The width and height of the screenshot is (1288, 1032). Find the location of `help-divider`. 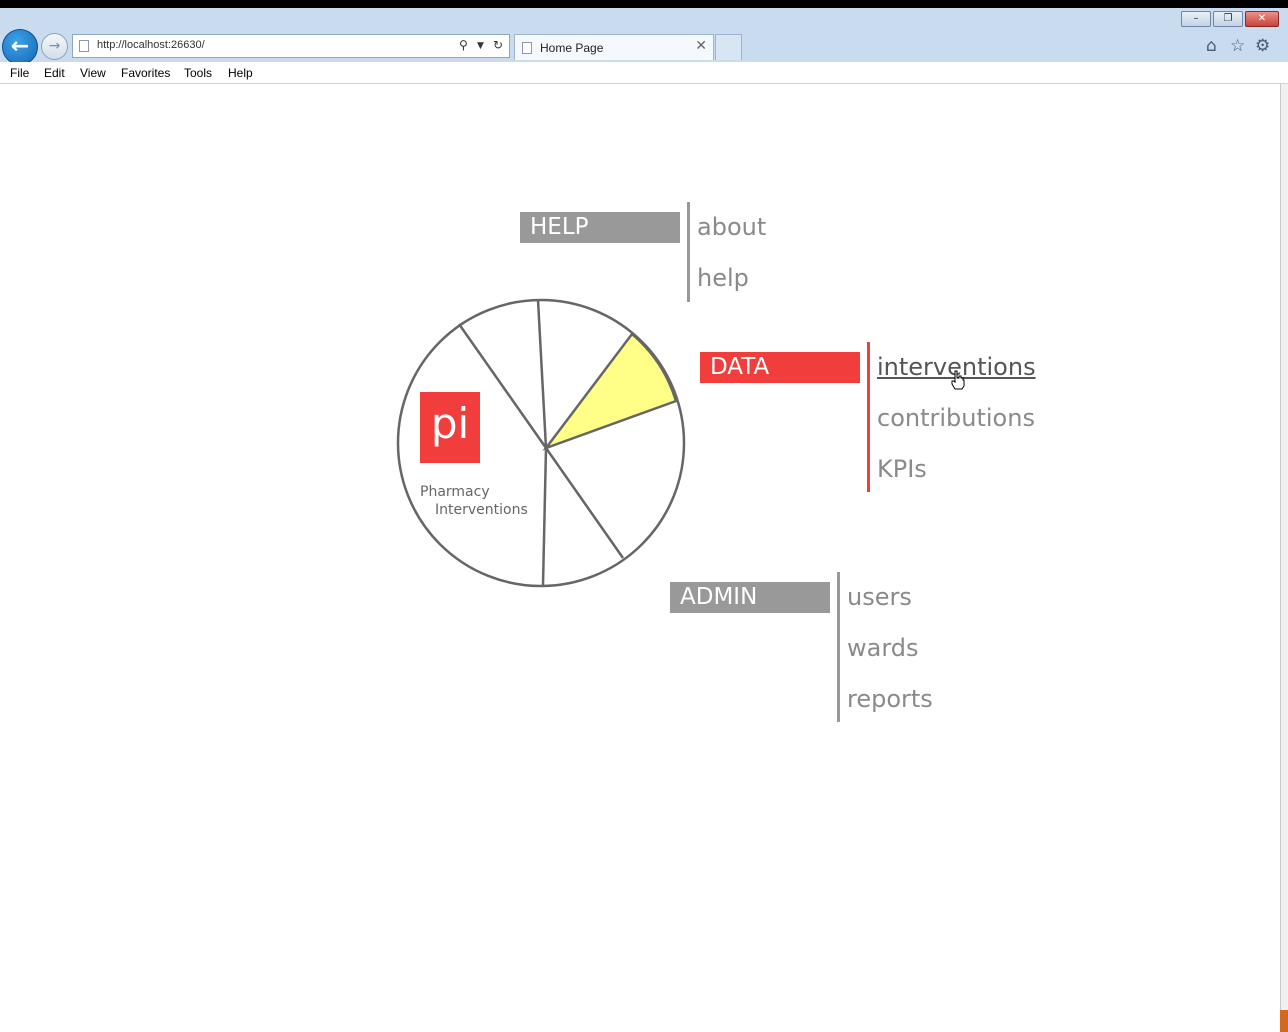

help-divider is located at coordinates (688, 252).